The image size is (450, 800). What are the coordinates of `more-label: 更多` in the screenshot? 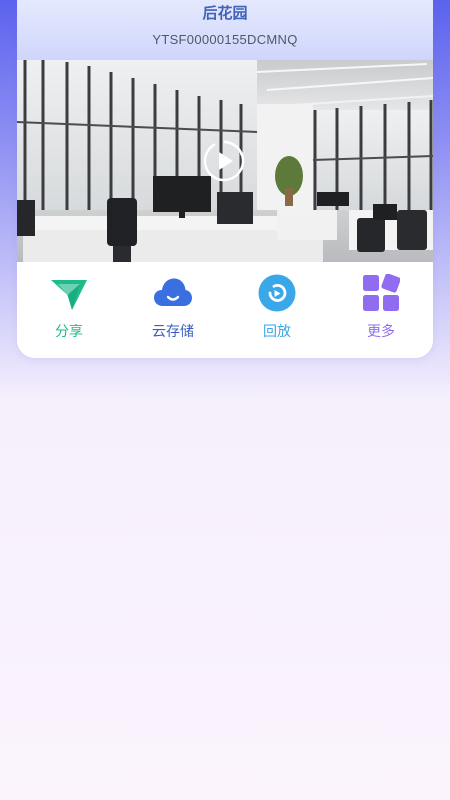 It's located at (381, 332).